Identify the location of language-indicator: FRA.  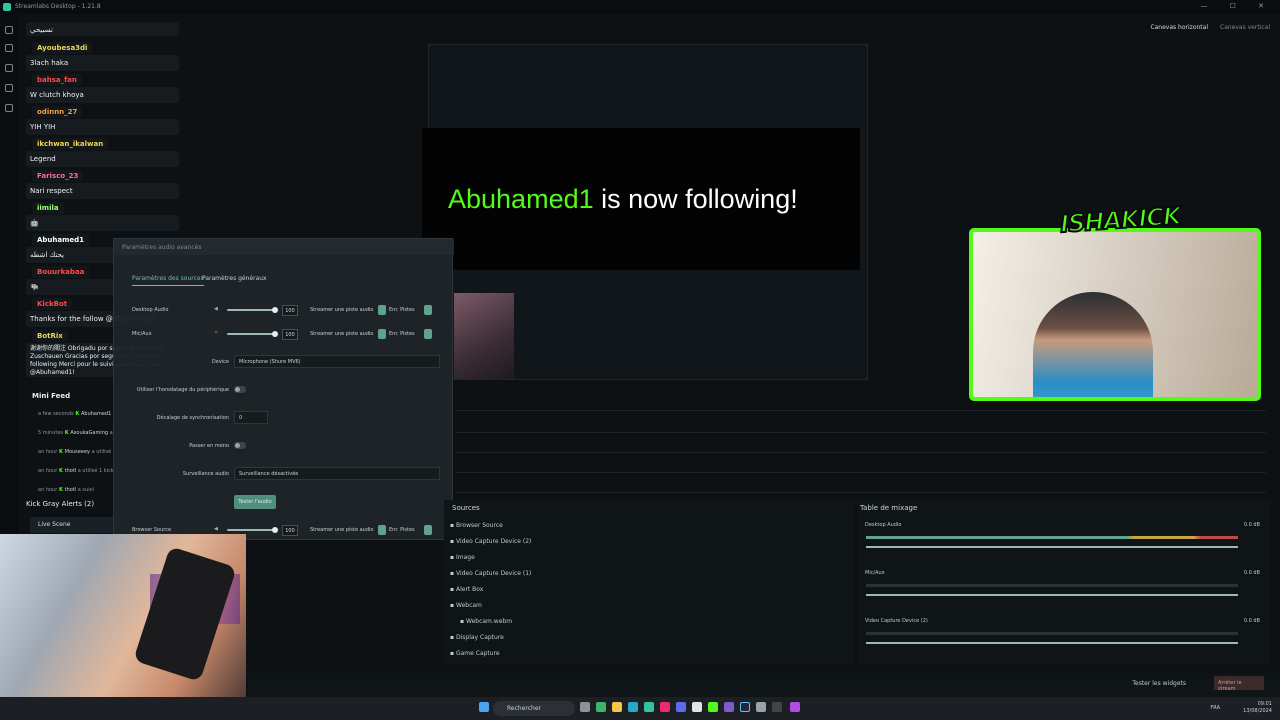
(1215, 708).